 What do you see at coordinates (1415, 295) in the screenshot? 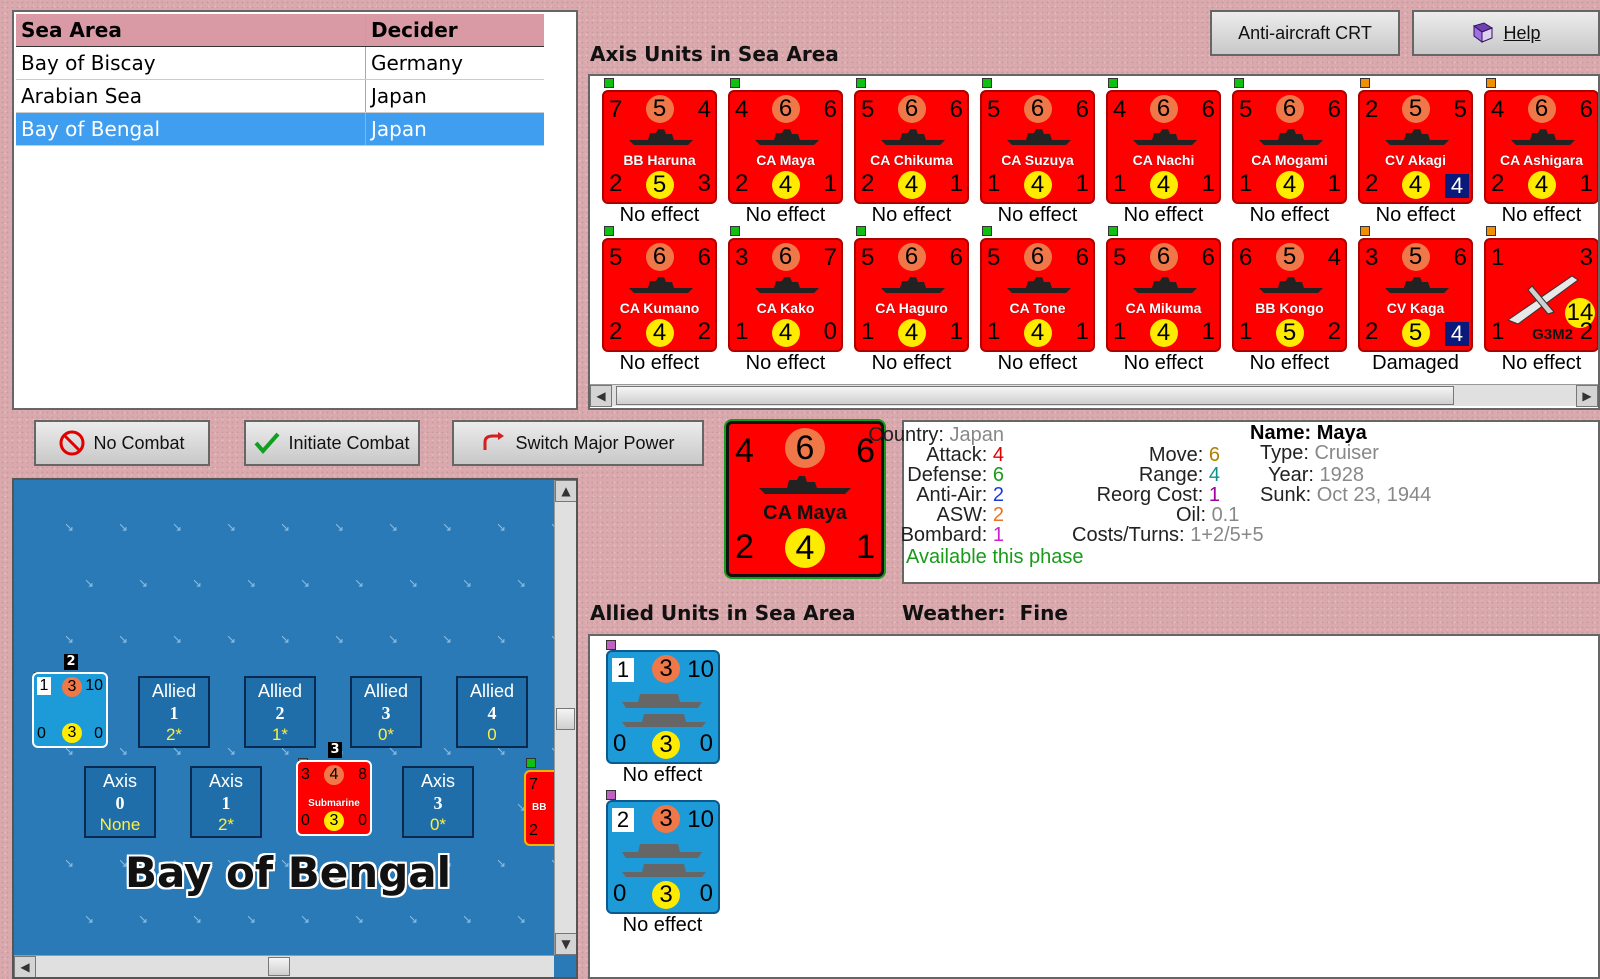
I see `axis-unit-card: 3 5 6 CV Kaga 5 2 4` at bounding box center [1415, 295].